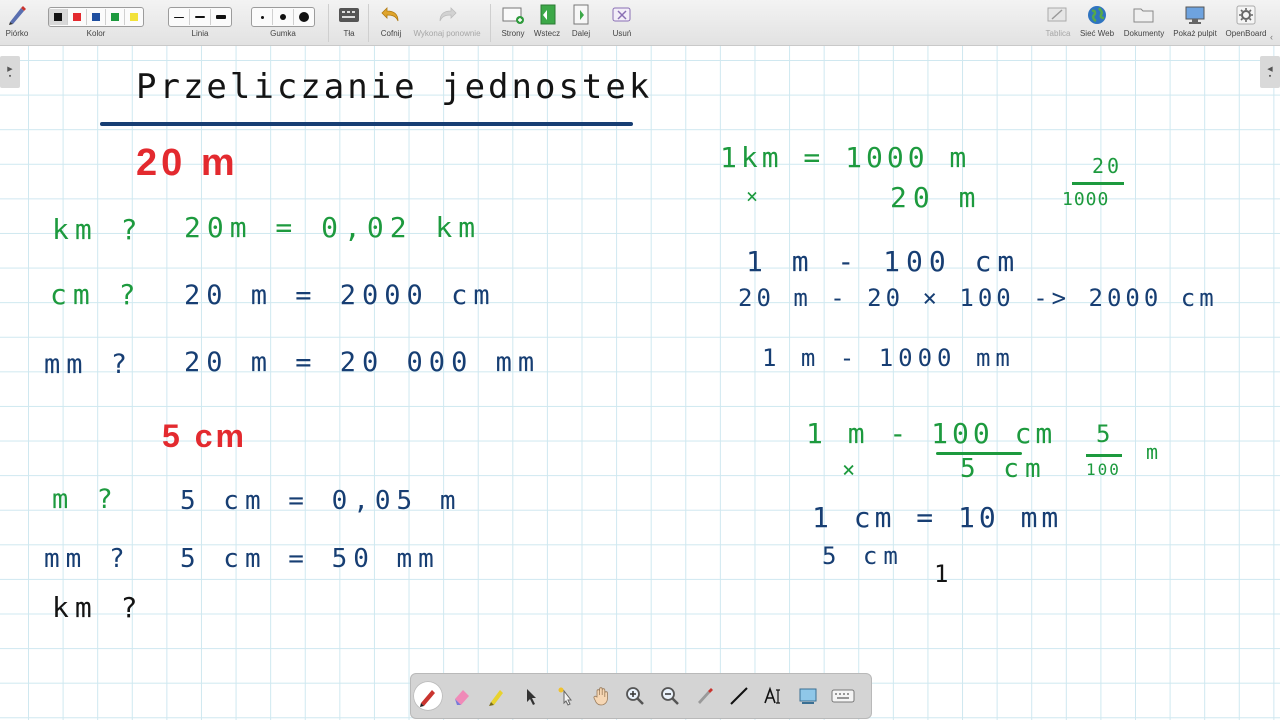  Describe the element at coordinates (115, 17) in the screenshot. I see `color-swatch-green` at that location.